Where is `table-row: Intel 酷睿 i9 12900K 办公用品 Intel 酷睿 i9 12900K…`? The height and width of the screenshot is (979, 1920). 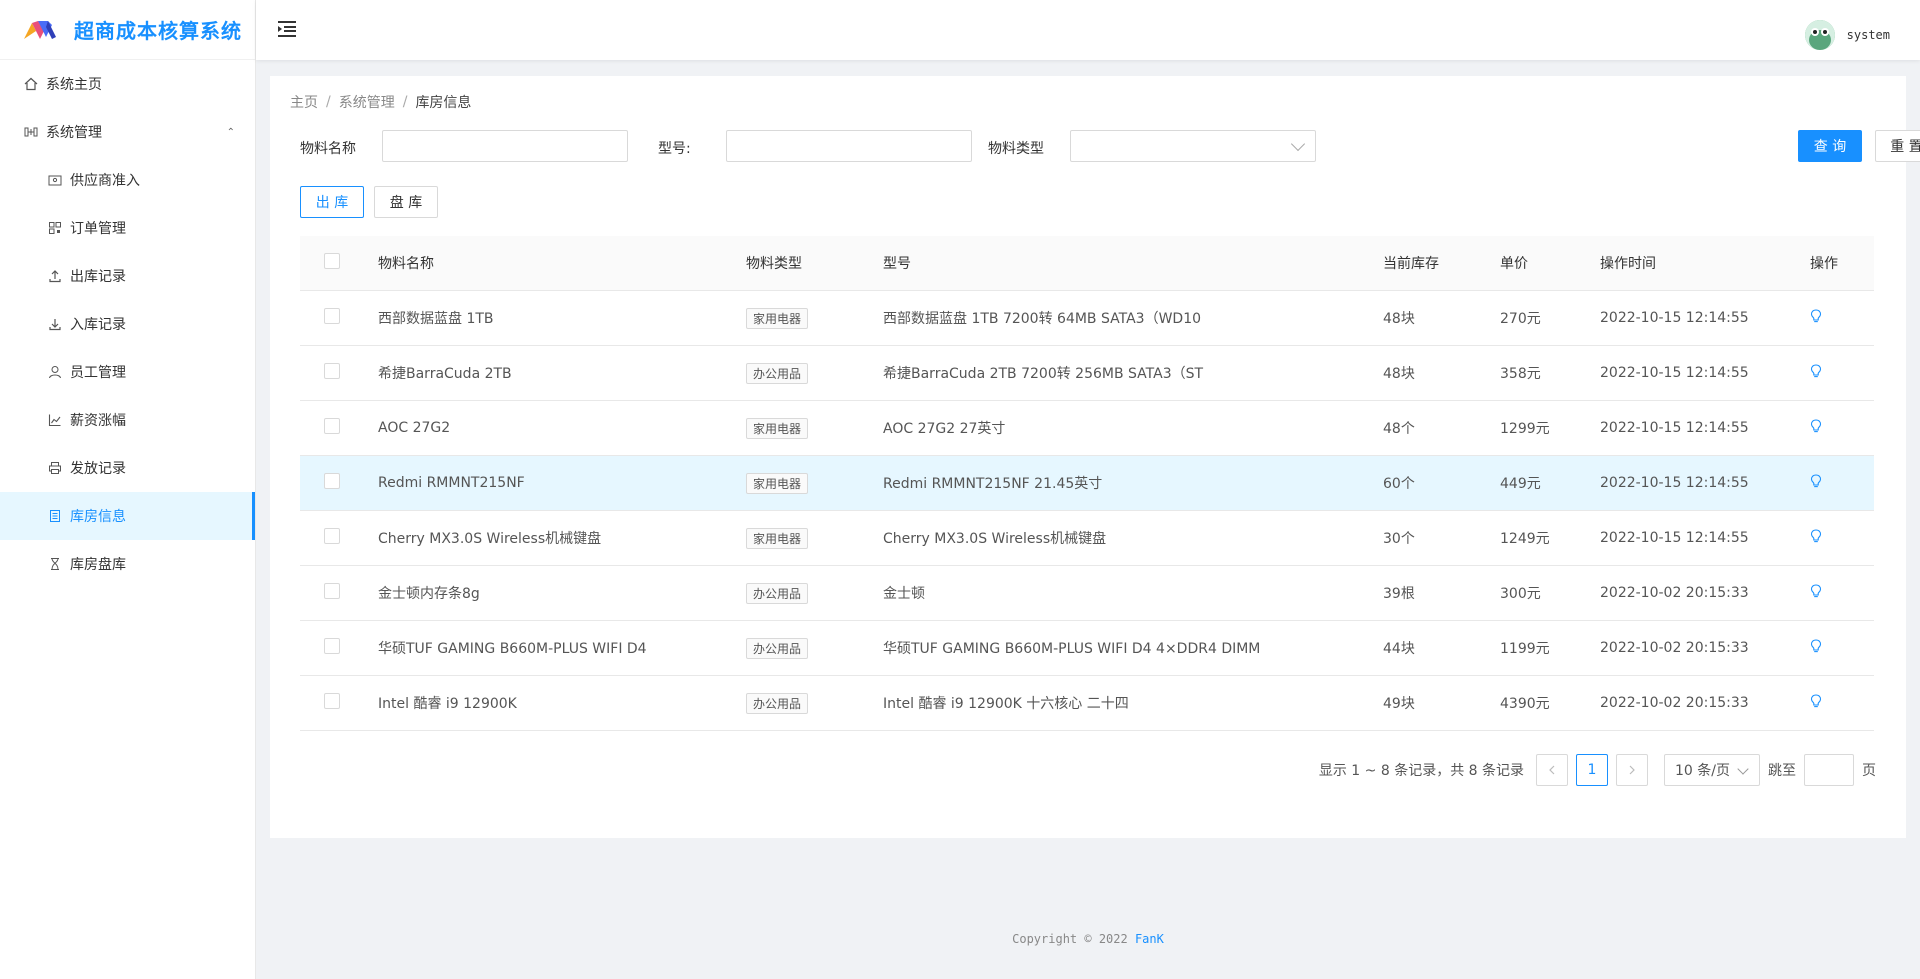
table-row: Intel 酷睿 i9 12900K 办公用品 Intel 酷睿 i9 12900K… is located at coordinates (1087, 703).